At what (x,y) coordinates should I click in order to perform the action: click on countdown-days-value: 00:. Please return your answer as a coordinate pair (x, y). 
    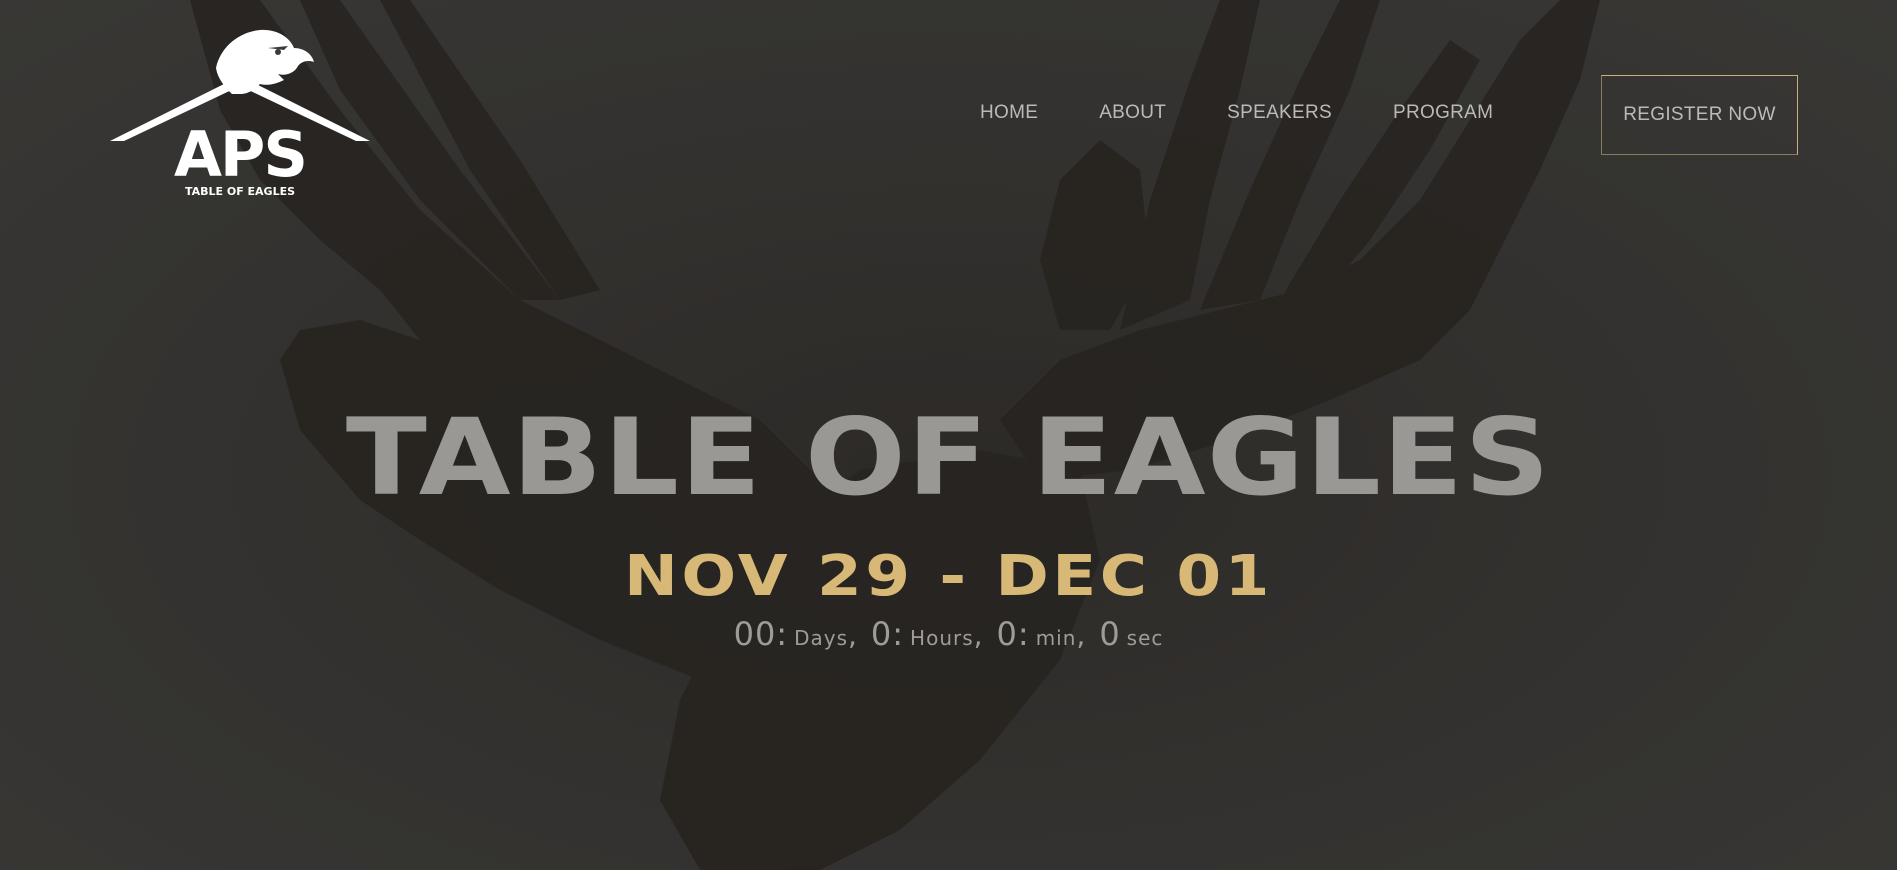
    Looking at the image, I should click on (761, 634).